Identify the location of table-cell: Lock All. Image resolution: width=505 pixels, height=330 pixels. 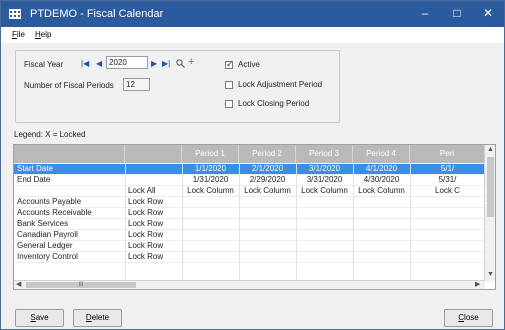
(153, 191).